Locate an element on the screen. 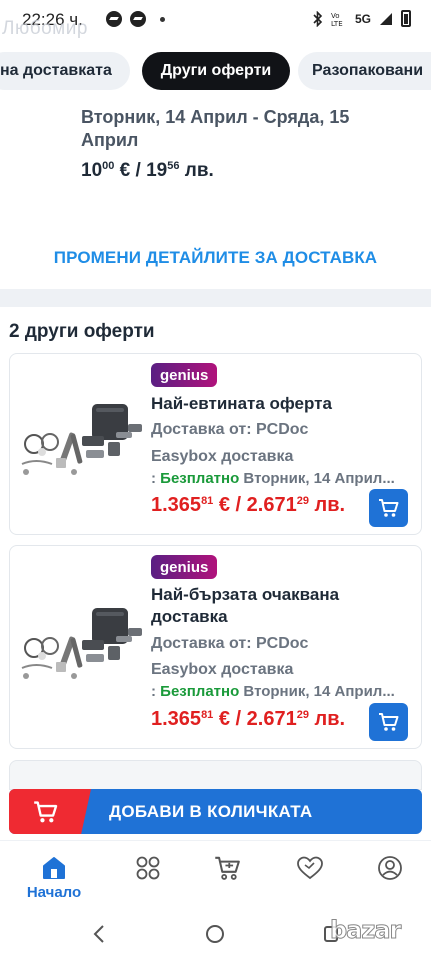 This screenshot has height=960, width=431. nav-categories is located at coordinates (148, 868).